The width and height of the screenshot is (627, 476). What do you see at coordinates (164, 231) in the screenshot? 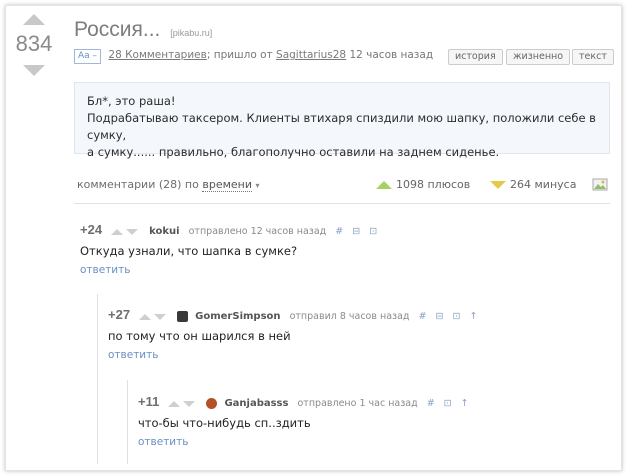
I see `comment-author: kokui` at bounding box center [164, 231].